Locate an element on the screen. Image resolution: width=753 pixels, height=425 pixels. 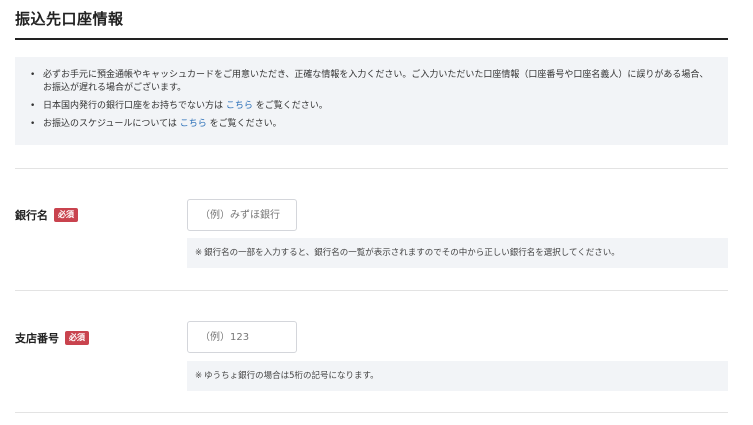
bank-name-input is located at coordinates (242, 215).